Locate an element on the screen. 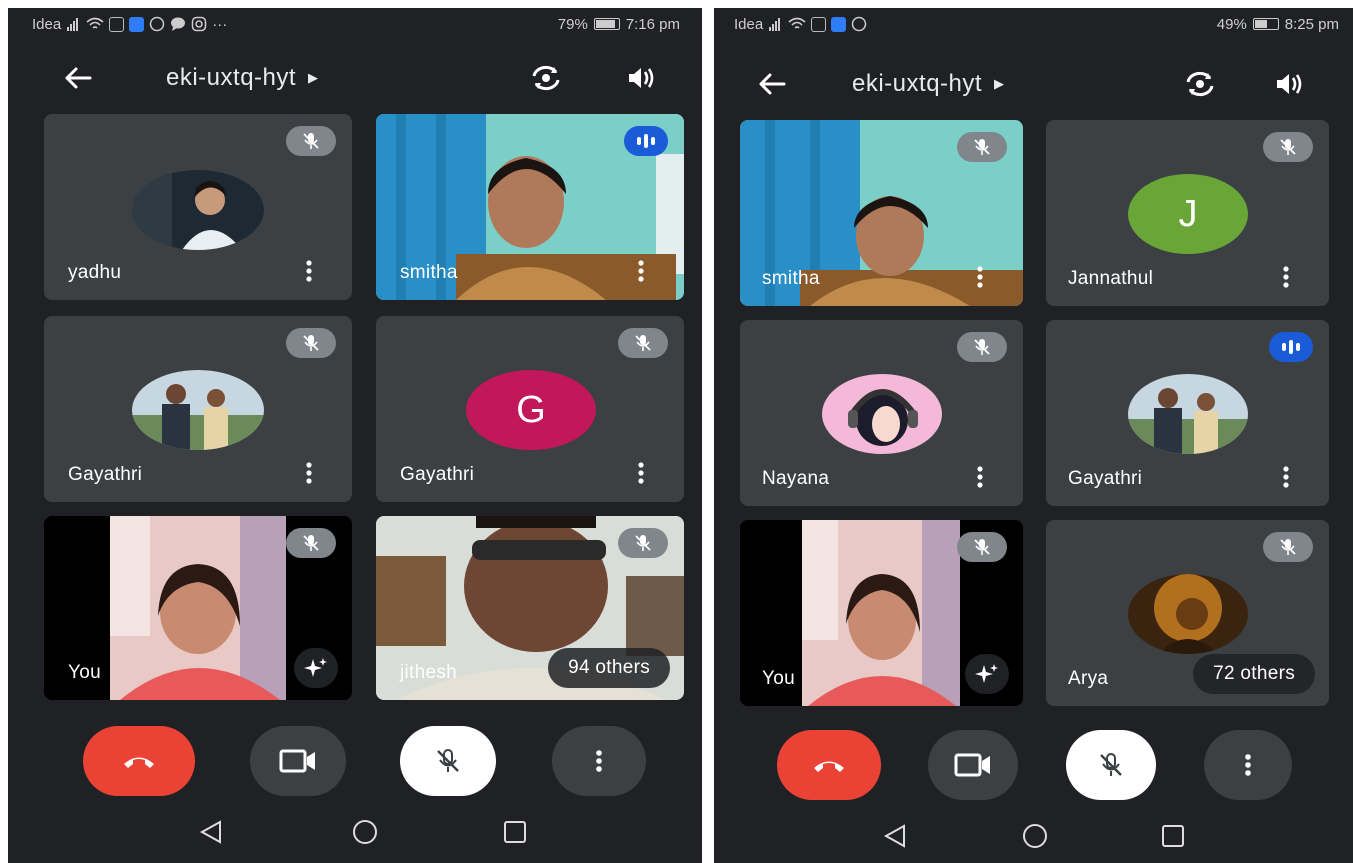 The width and height of the screenshot is (1353, 863). meeting-header: eki-uxtq-hyt ▶ is located at coordinates (1033, 84).